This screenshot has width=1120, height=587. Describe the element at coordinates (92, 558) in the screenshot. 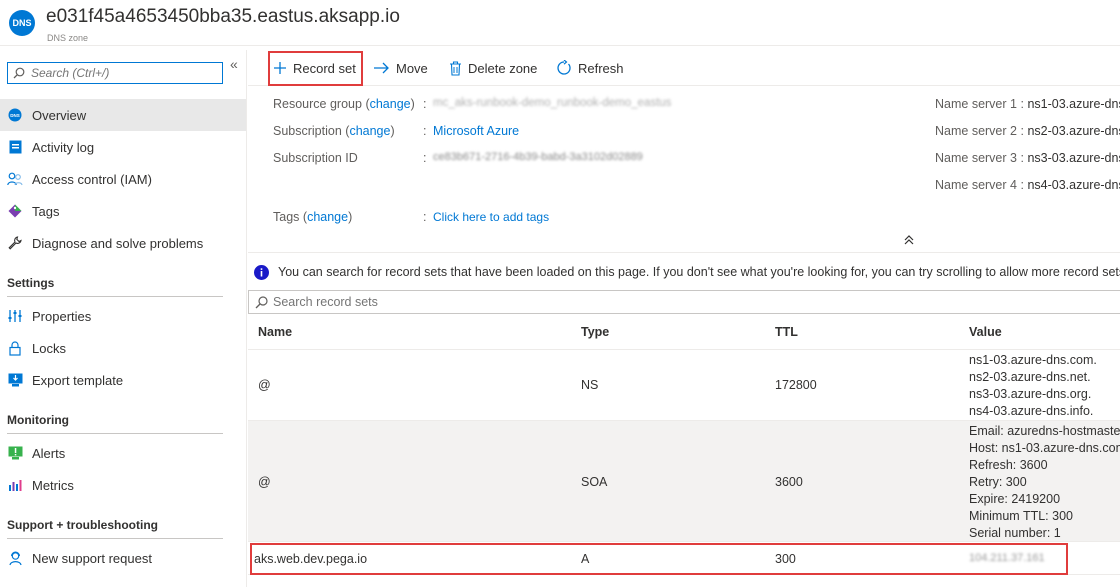

I see `sidebar-item-label: New support request` at that location.